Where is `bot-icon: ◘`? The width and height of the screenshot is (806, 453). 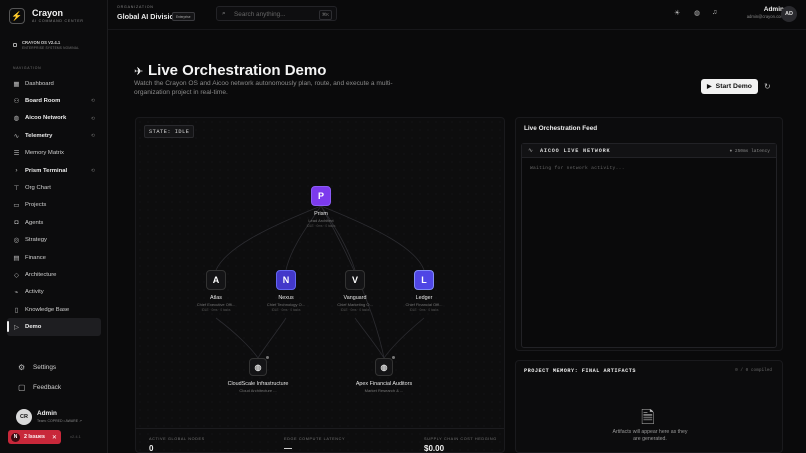 bot-icon: ◘ is located at coordinates (16, 223).